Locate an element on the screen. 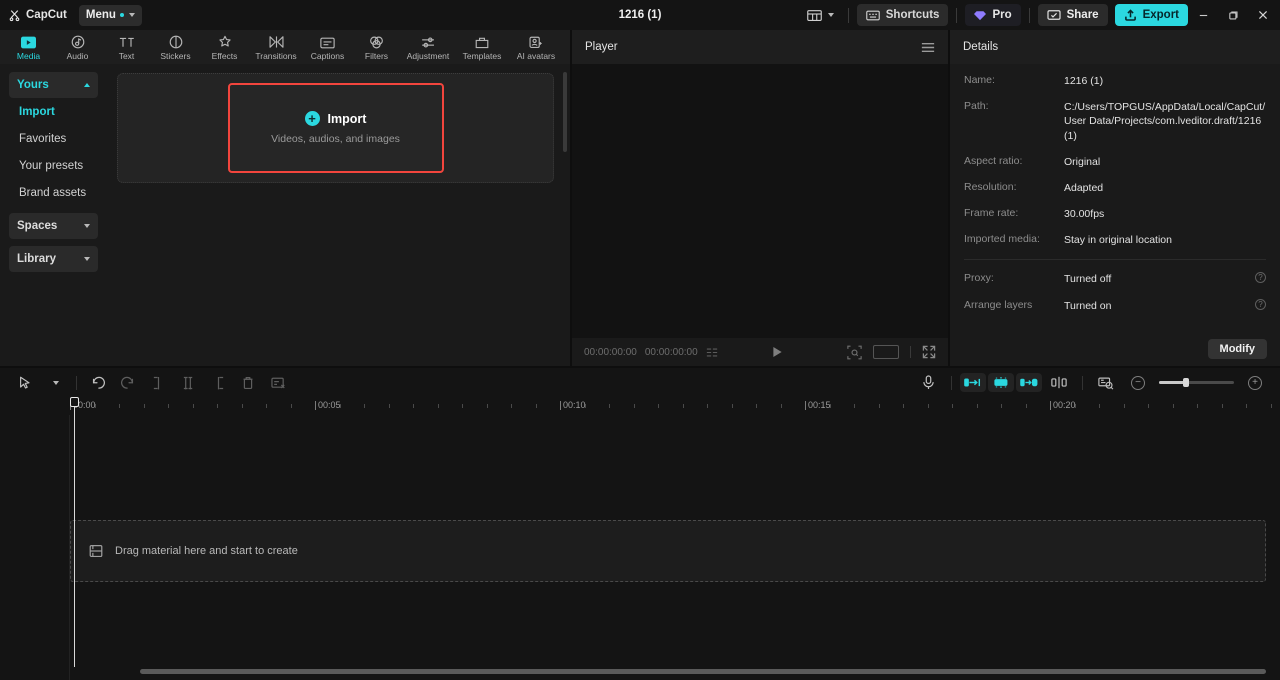  tab-audio: Audio is located at coordinates (77, 47).